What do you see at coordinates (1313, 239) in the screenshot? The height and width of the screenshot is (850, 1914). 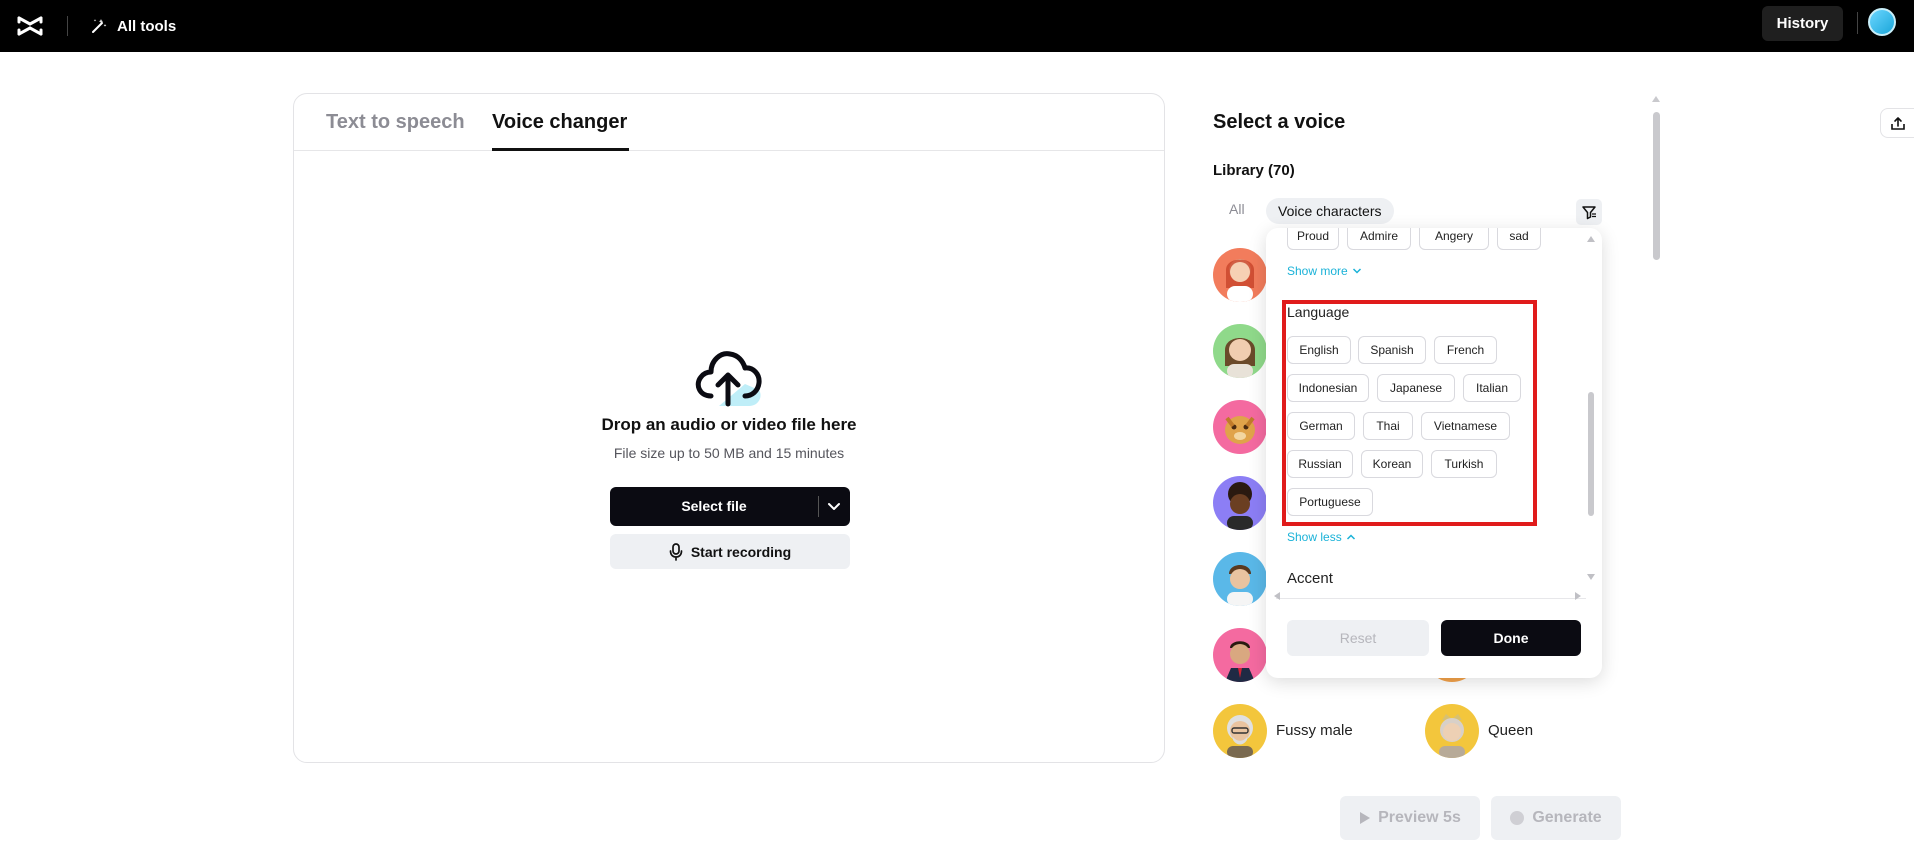 I see `chip-emotion-proud: Proud` at bounding box center [1313, 239].